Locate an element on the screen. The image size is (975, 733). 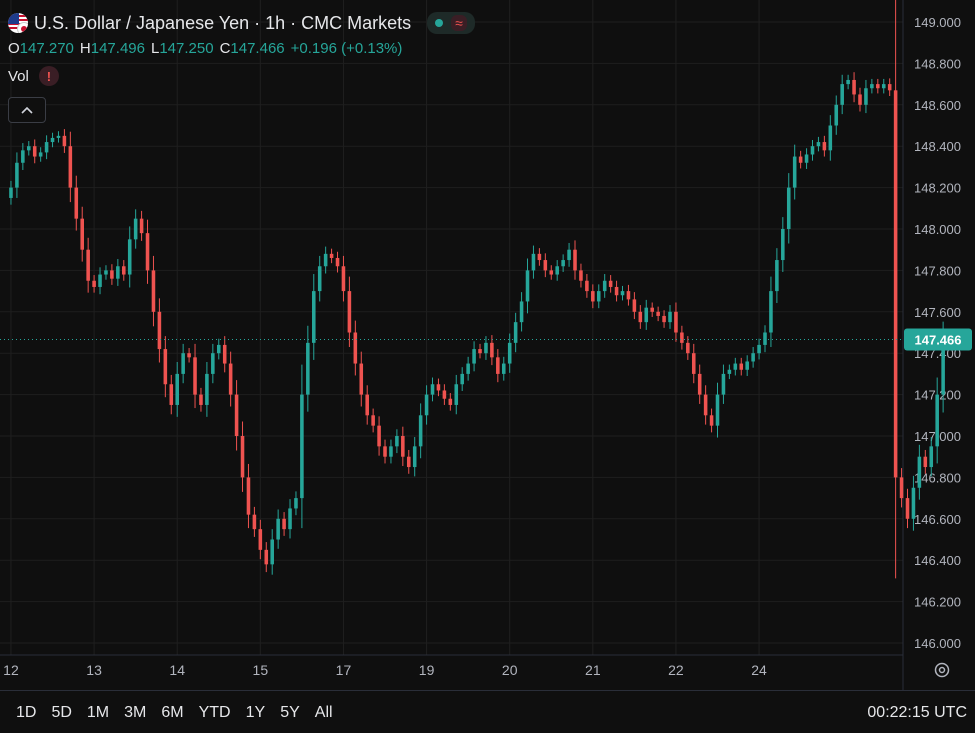
volume-legend: Vol ! is located at coordinates (33, 76).